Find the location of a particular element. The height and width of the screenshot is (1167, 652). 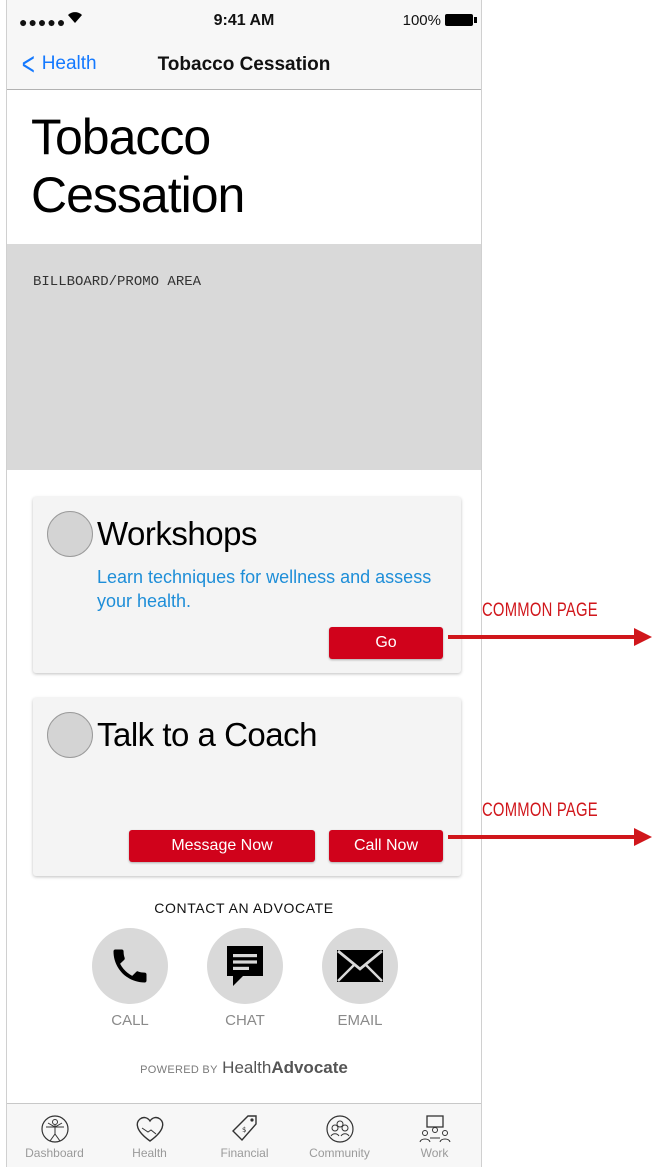

brand-light: Health is located at coordinates (247, 1067).